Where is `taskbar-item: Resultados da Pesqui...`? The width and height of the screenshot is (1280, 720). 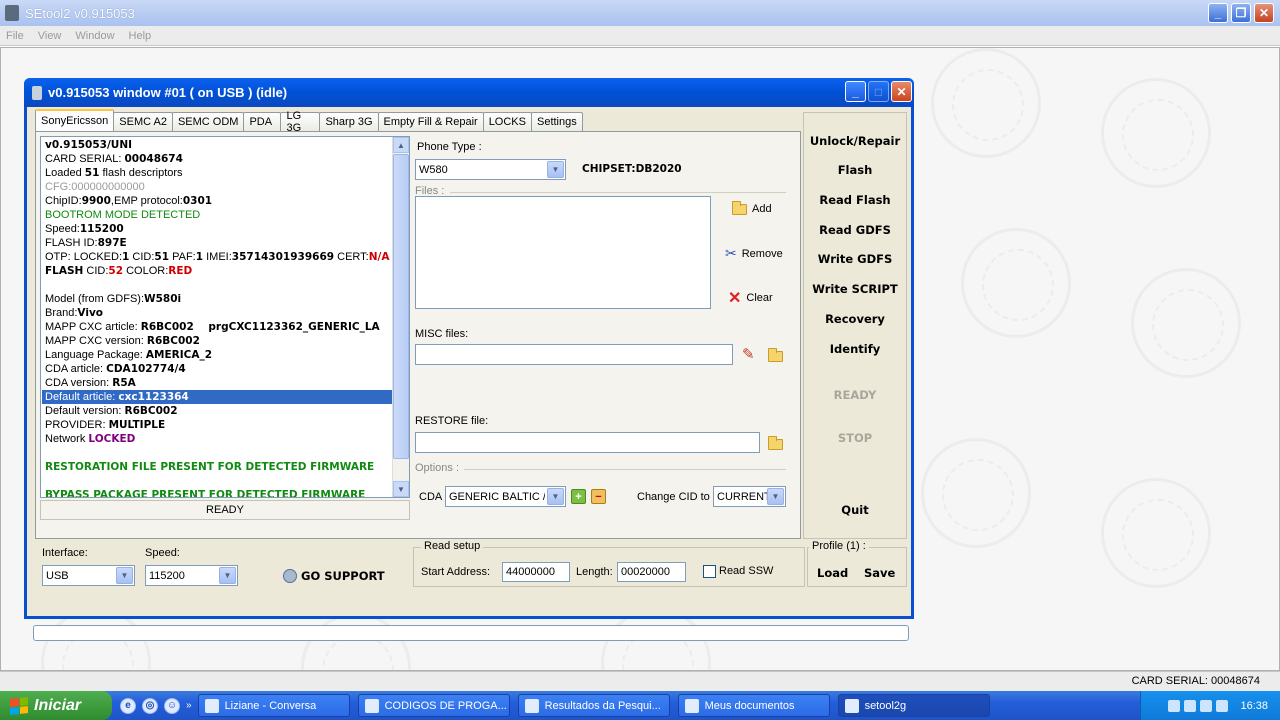
taskbar-item: Resultados da Pesqui... is located at coordinates (593, 705).